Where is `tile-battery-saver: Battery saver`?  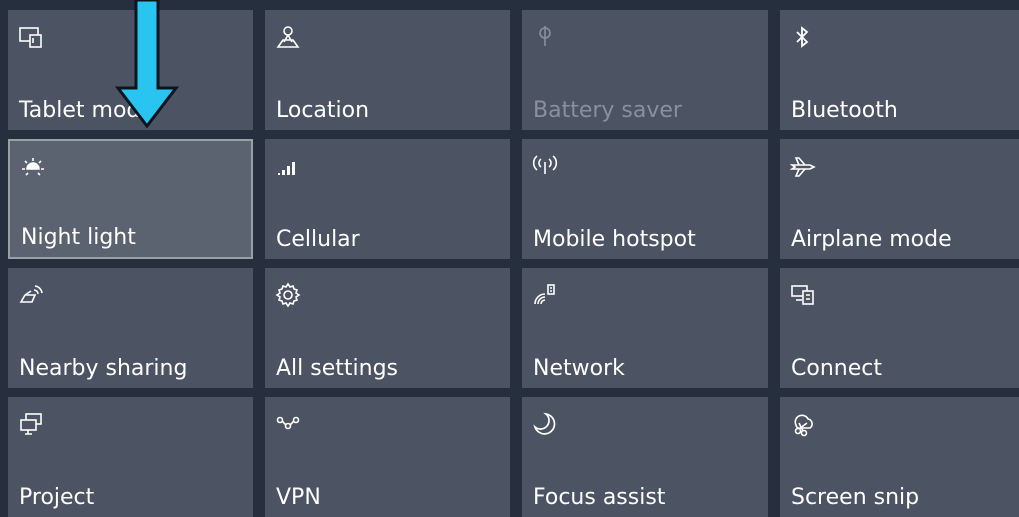
tile-battery-saver: Battery saver is located at coordinates (645, 70).